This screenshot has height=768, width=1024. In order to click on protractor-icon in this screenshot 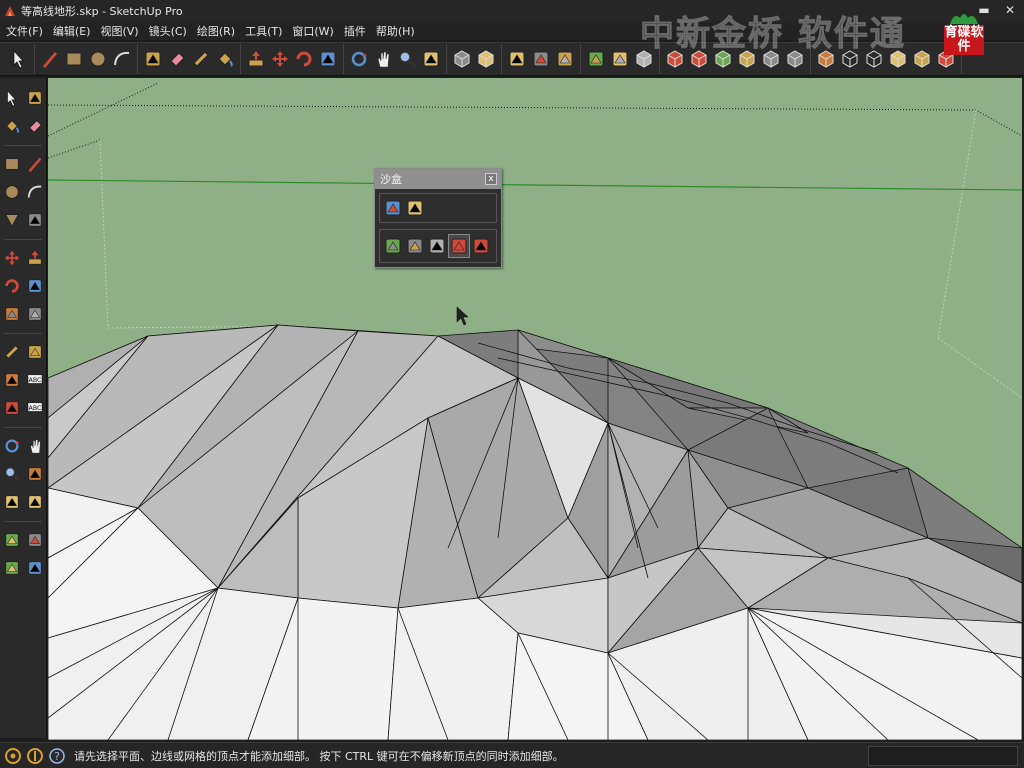, I will do `click(12, 380)`.